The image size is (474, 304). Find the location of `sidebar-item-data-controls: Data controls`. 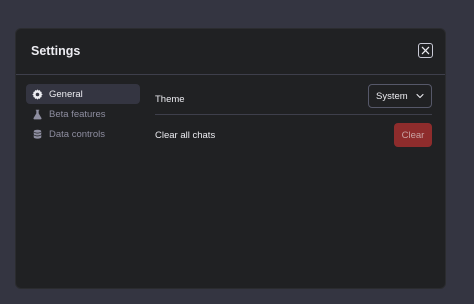

sidebar-item-data-controls: Data controls is located at coordinates (83, 134).